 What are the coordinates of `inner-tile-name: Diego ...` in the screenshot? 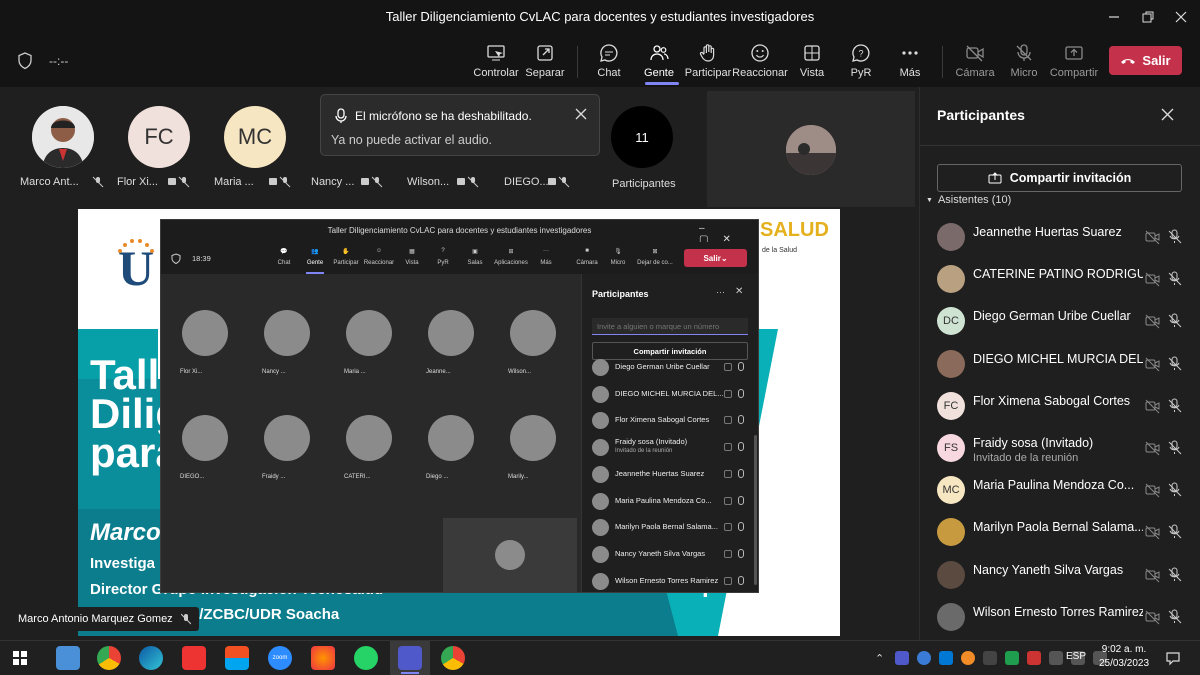 It's located at (437, 477).